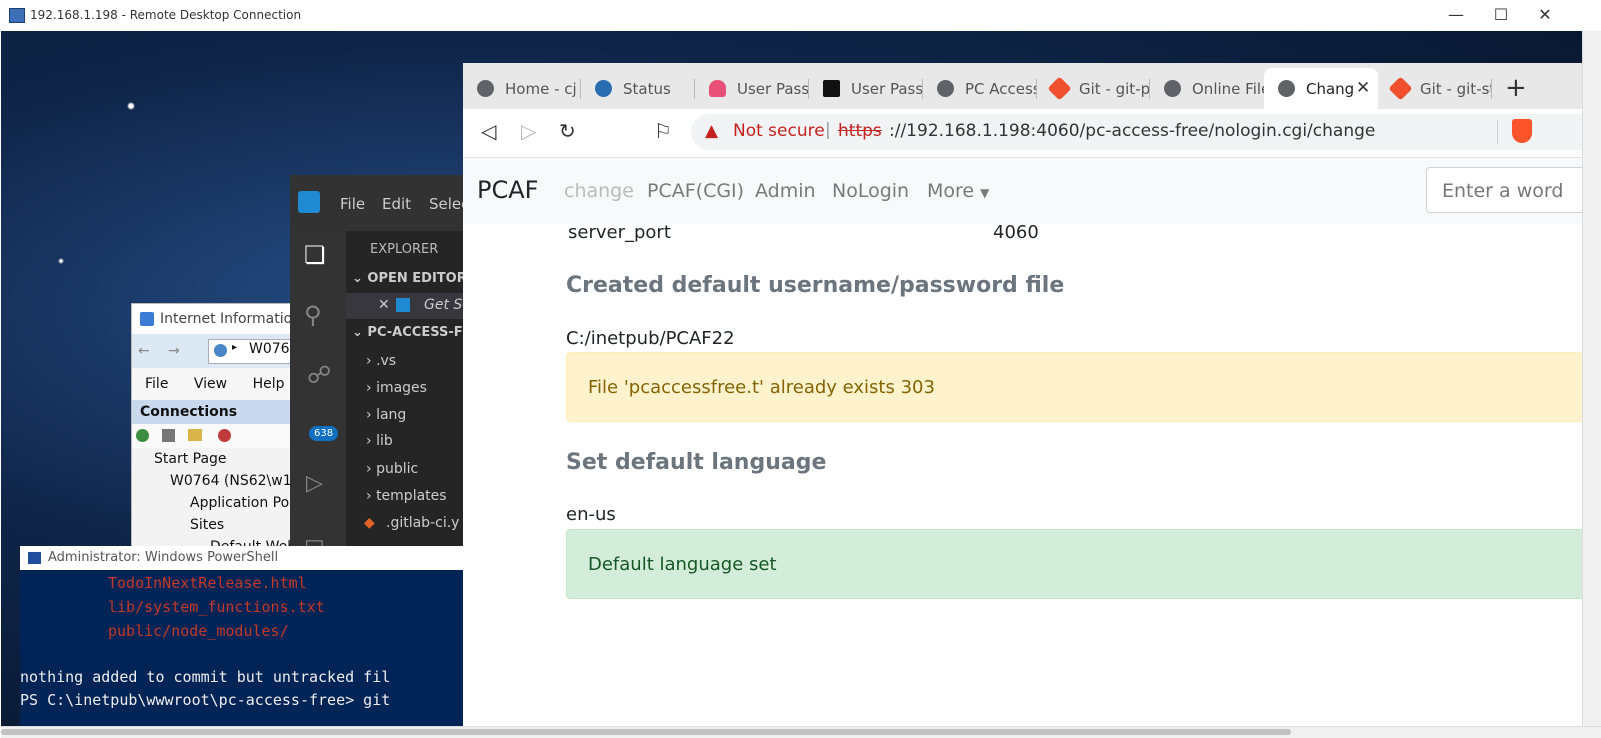 The width and height of the screenshot is (1601, 738). What do you see at coordinates (638, 88) in the screenshot?
I see `tab-status: Status` at bounding box center [638, 88].